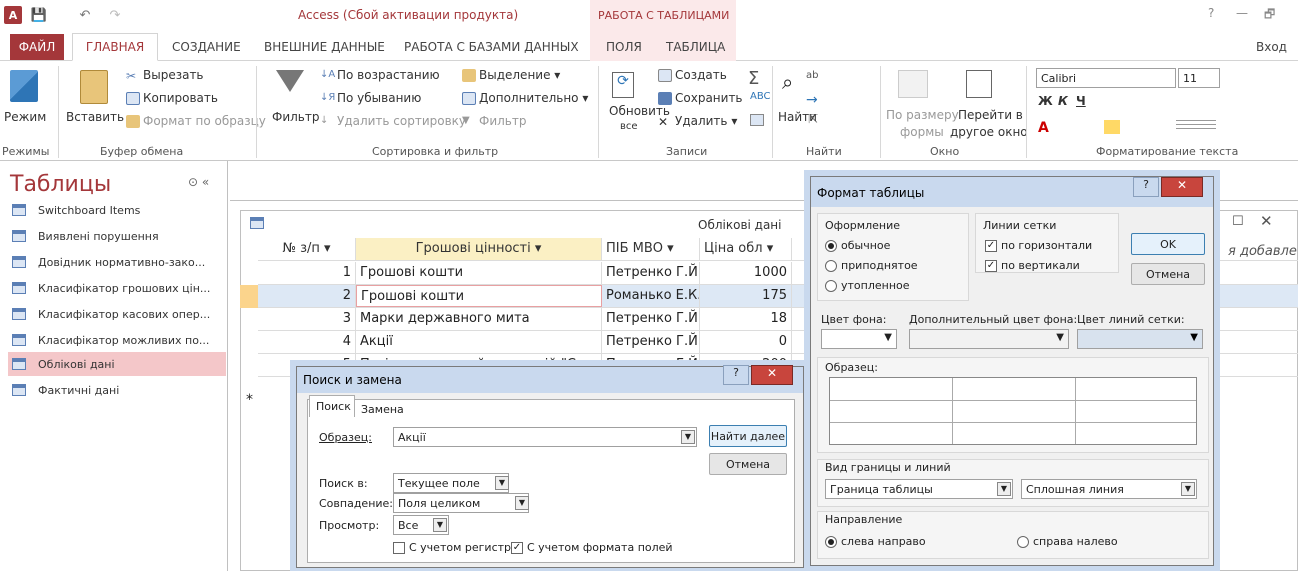  What do you see at coordinates (1199, 78) in the screenshot?
I see `font-size-select: 11` at bounding box center [1199, 78].